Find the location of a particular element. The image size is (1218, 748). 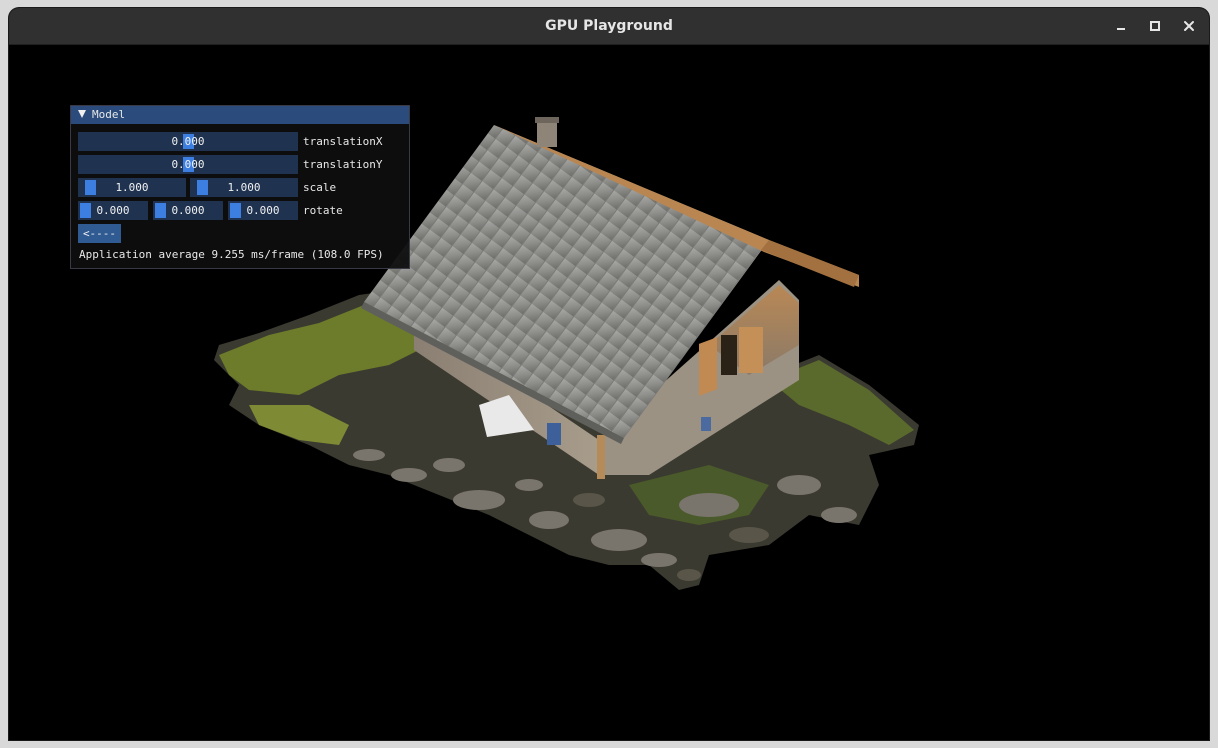

close-icon is located at coordinates (1189, 26).